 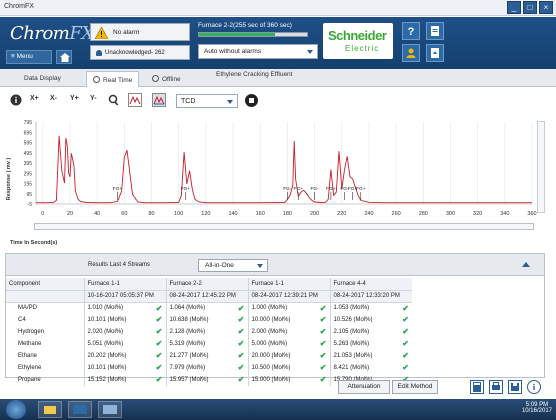 What do you see at coordinates (514, 7) in the screenshot?
I see `minimize-button: _` at bounding box center [514, 7].